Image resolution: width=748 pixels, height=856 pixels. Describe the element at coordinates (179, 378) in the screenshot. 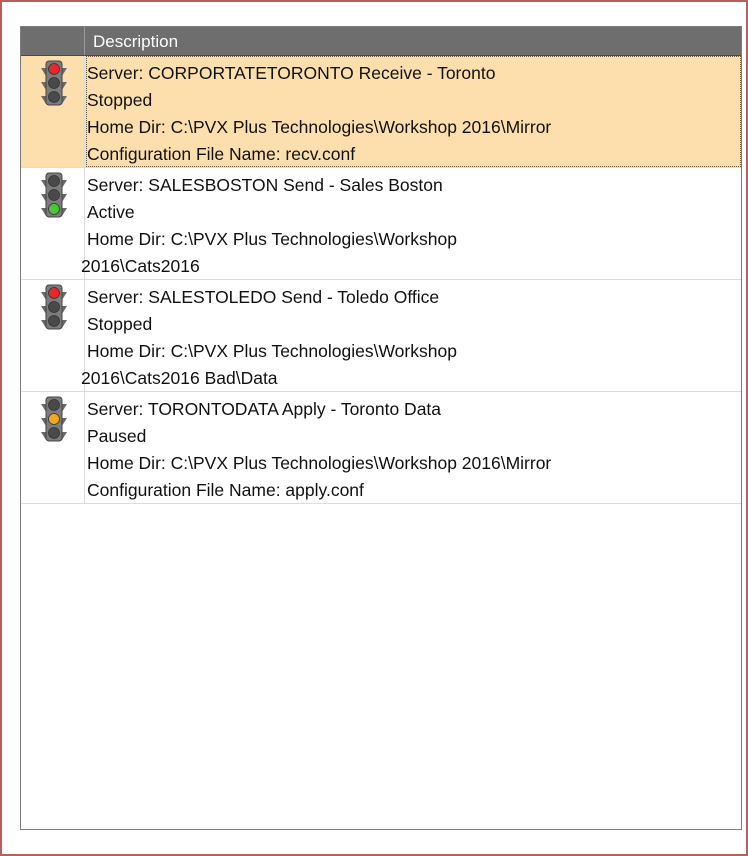

I see `home-dir-continuation: 2016\Cats2016 Bad\Data` at that location.